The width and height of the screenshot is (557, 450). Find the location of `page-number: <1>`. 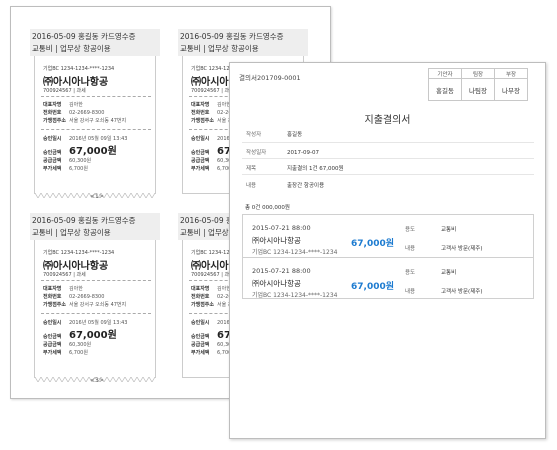

page-number: <1> is located at coordinates (97, 196).